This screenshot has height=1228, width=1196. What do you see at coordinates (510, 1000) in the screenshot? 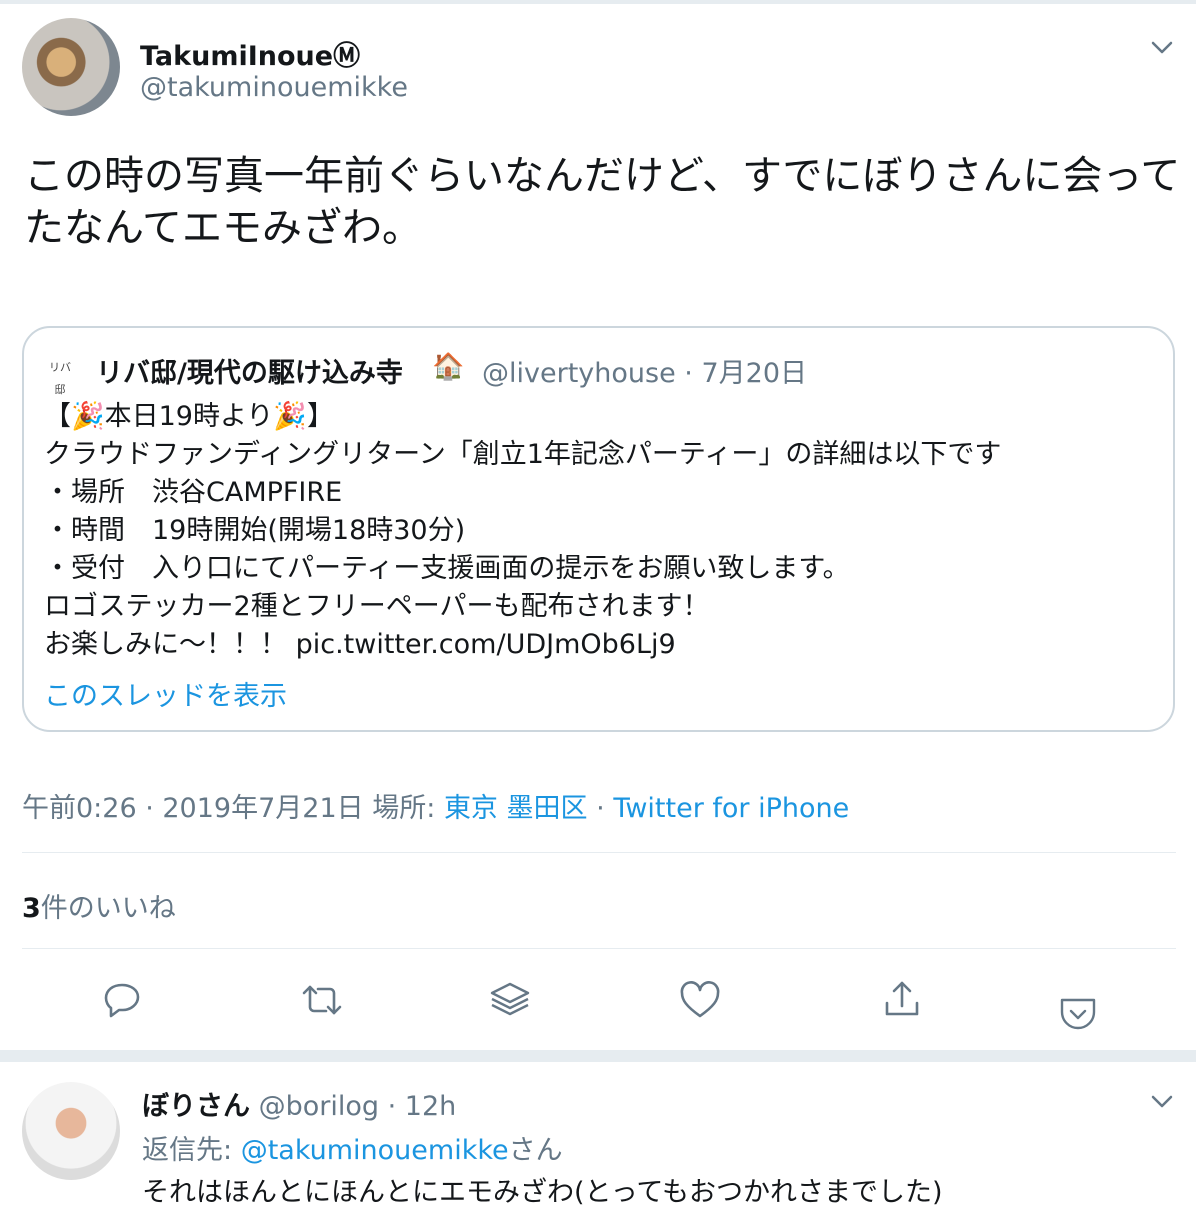
I see `layers-icon` at bounding box center [510, 1000].